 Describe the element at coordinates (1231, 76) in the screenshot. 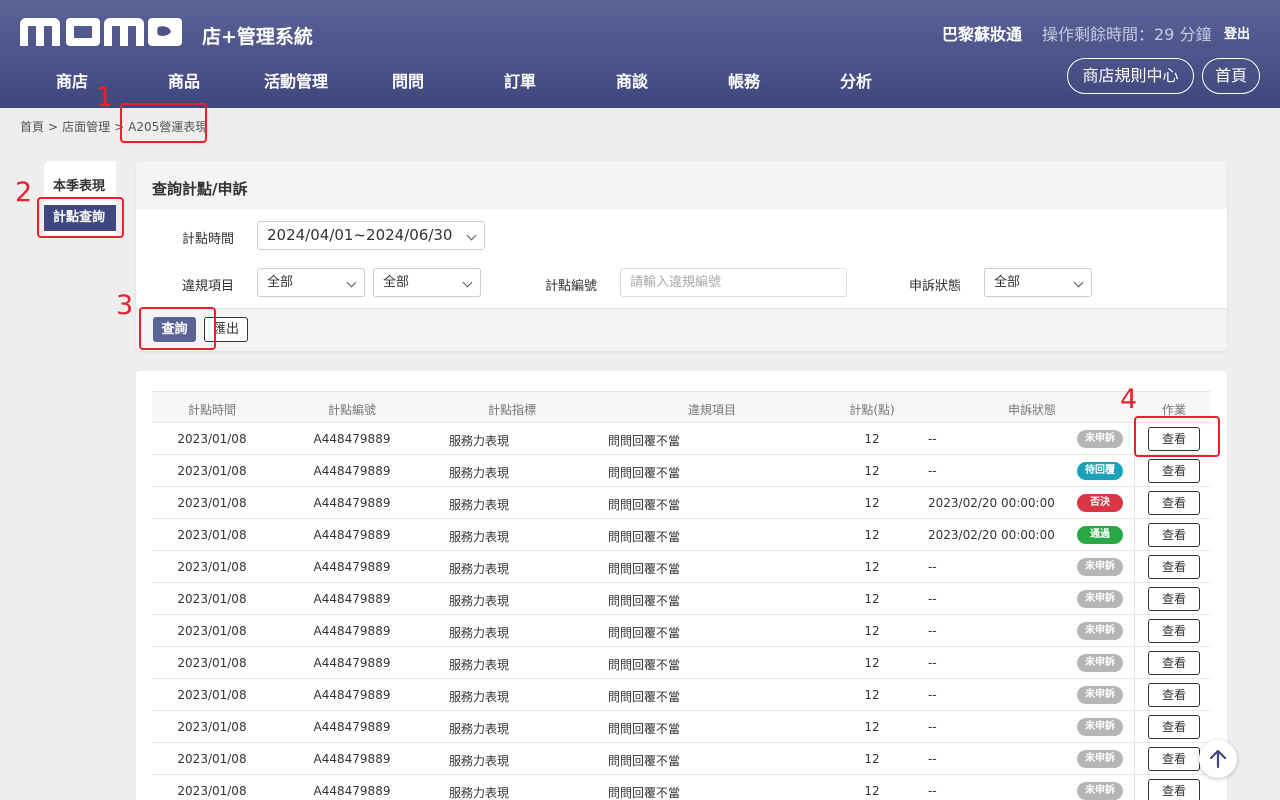

I see `home-button: 首頁` at that location.